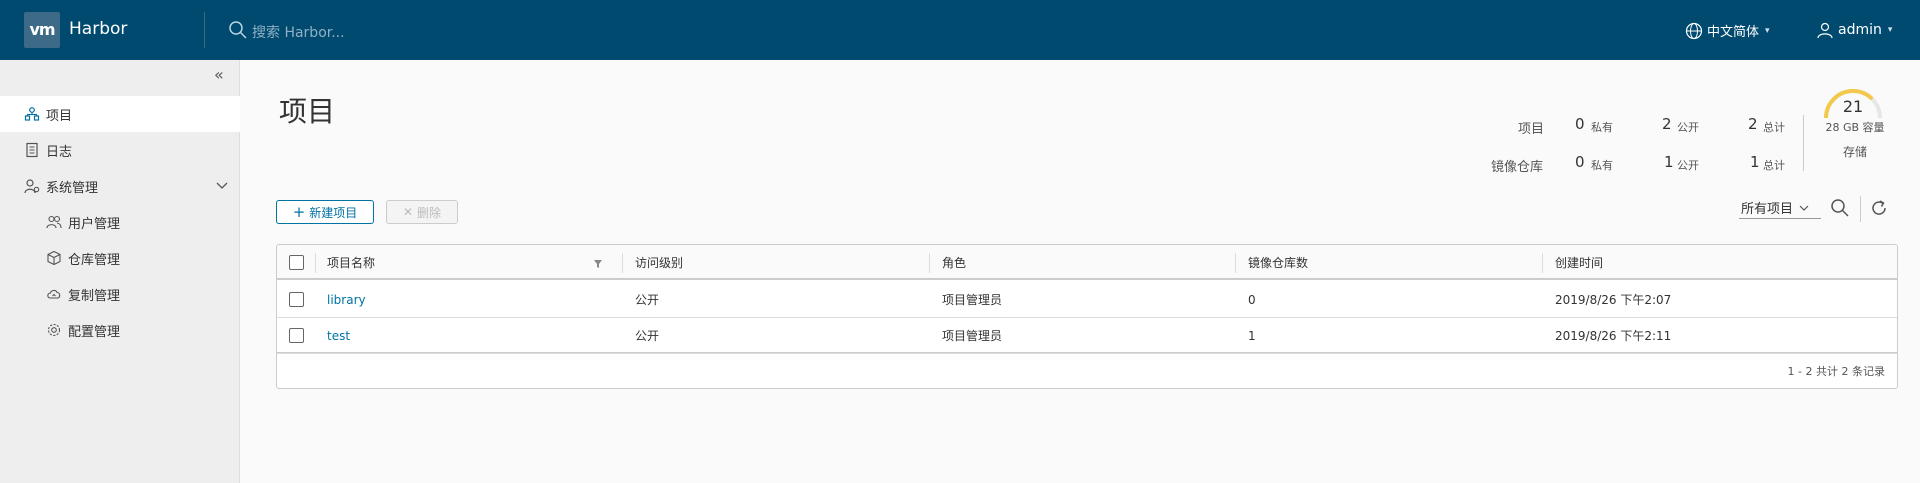  I want to click on top-nav: vm Harbor 搜索 Harbor... 中文简体 ▾ admin ▾, so click(960, 30).